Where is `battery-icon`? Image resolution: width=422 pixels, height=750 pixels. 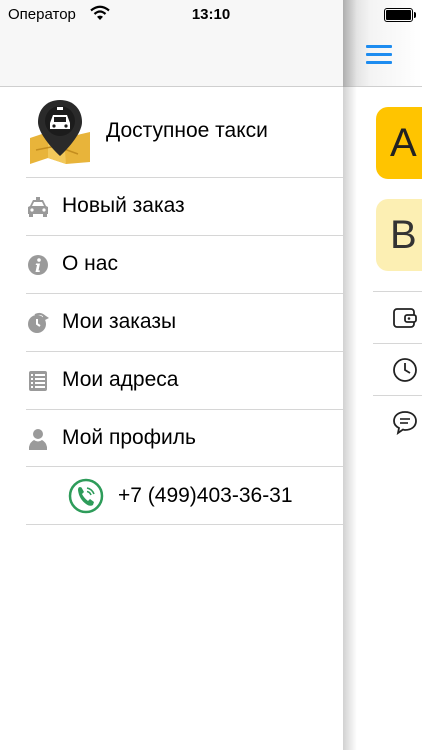
battery-icon is located at coordinates (400, 15).